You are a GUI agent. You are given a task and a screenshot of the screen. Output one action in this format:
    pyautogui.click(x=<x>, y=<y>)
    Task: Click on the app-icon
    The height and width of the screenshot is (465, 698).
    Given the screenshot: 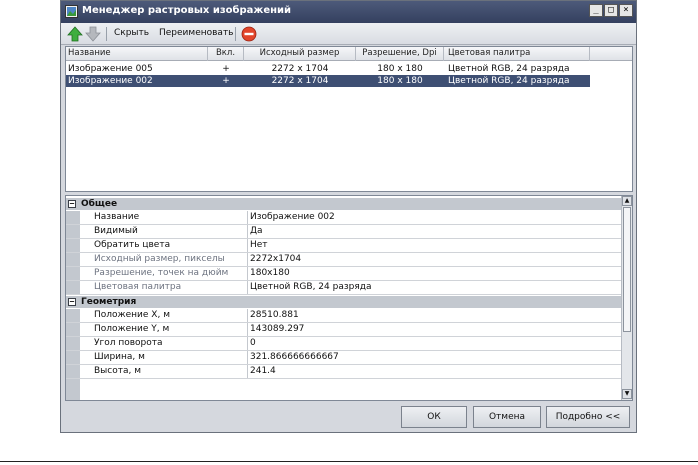 What is the action you would take?
    pyautogui.click(x=71, y=11)
    